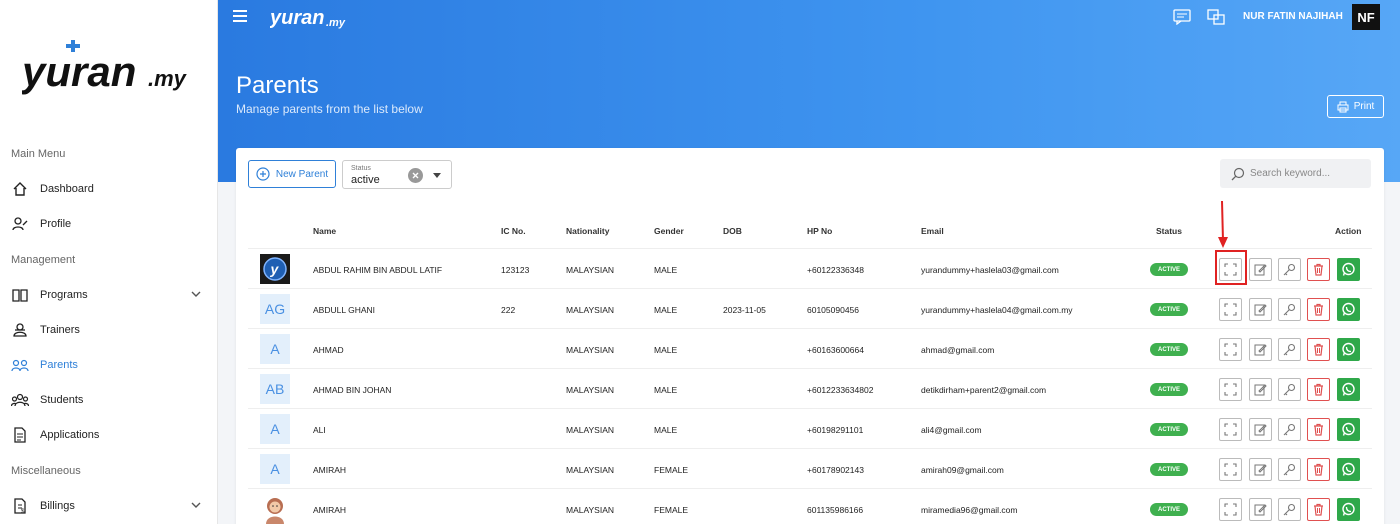  Describe the element at coordinates (1169, 231) in the screenshot. I see `column-header-status: Status` at that location.